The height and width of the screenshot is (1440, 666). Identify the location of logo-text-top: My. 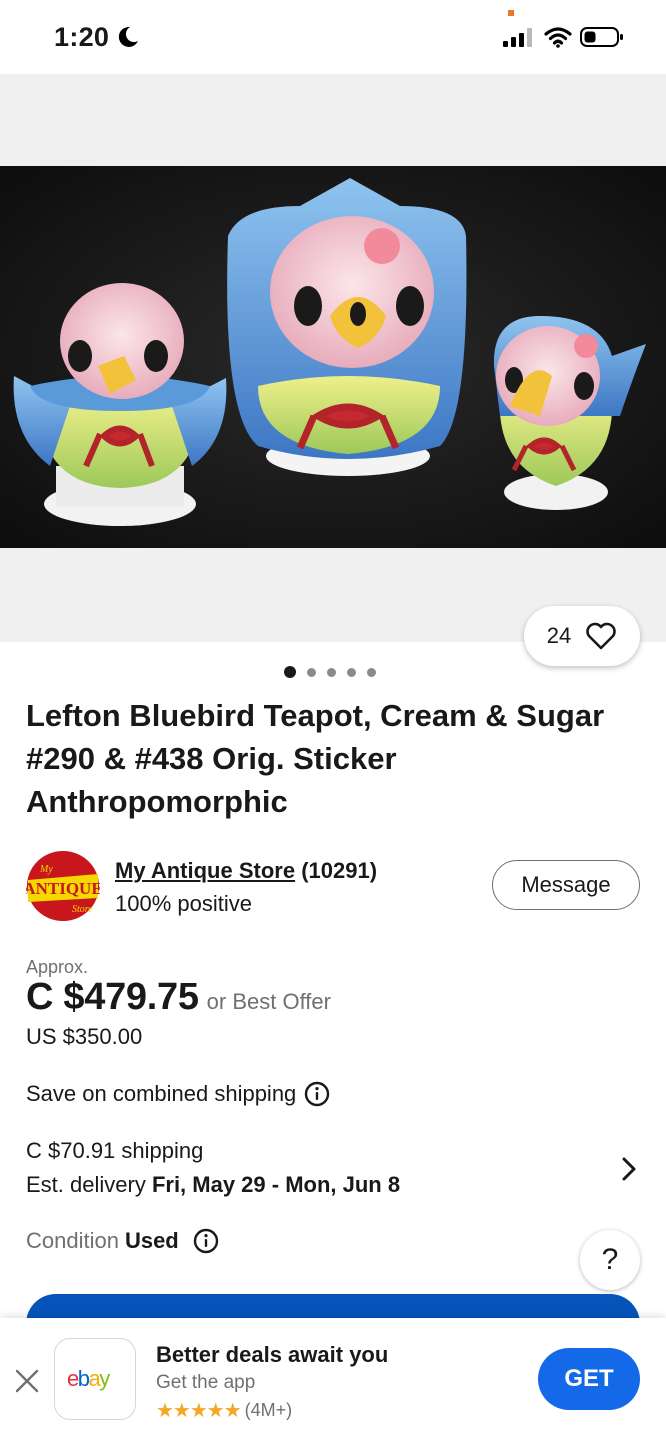
(46, 869).